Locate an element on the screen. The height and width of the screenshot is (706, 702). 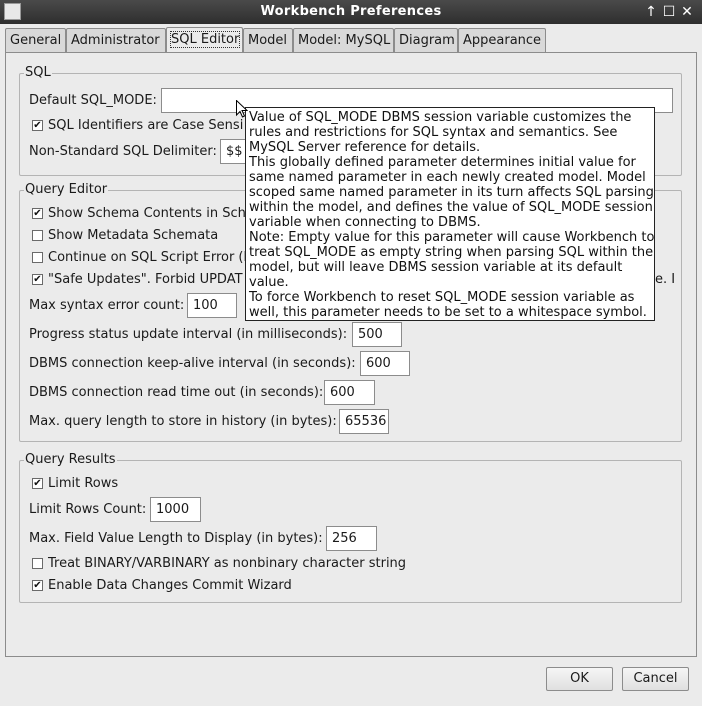
continue-on-error-label: Continue on SQL Script Error (b is located at coordinates (150, 257).